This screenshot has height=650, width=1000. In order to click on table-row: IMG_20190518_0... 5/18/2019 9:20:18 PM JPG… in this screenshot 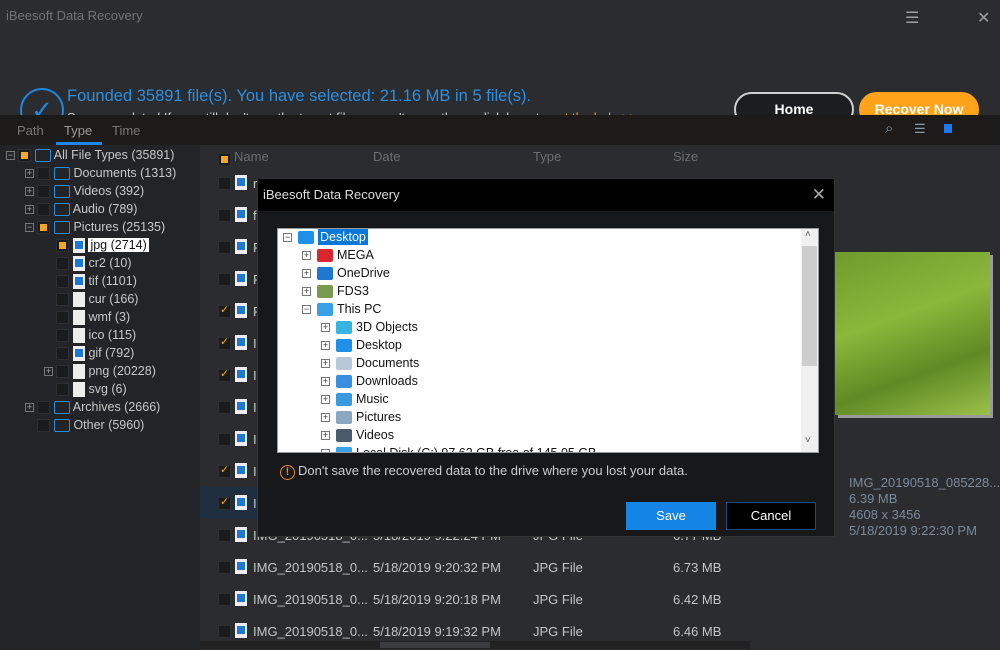, I will do `click(475, 599)`.